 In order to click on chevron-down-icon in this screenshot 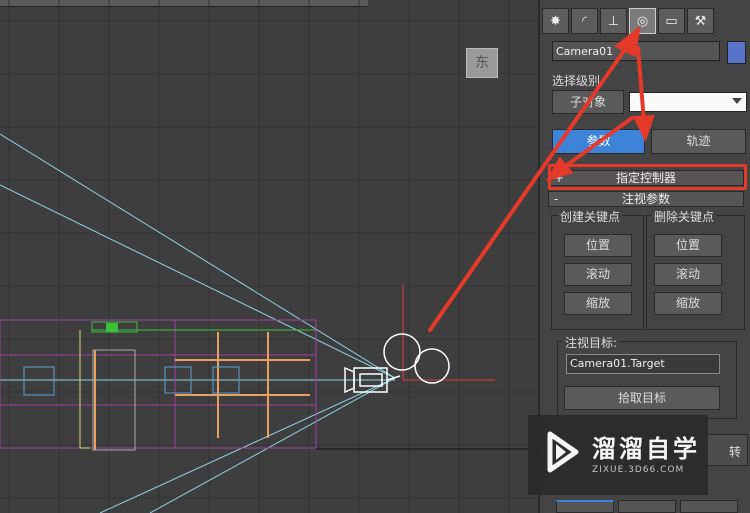, I will do `click(737, 101)`.